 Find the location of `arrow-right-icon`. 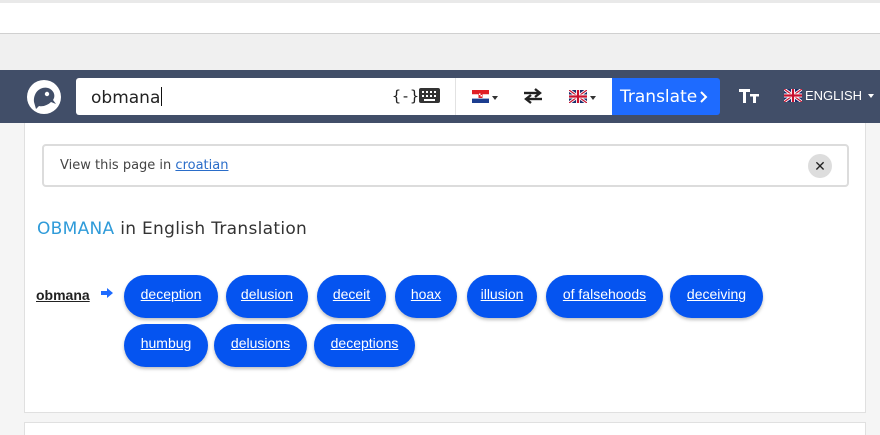

arrow-right-icon is located at coordinates (107, 293).